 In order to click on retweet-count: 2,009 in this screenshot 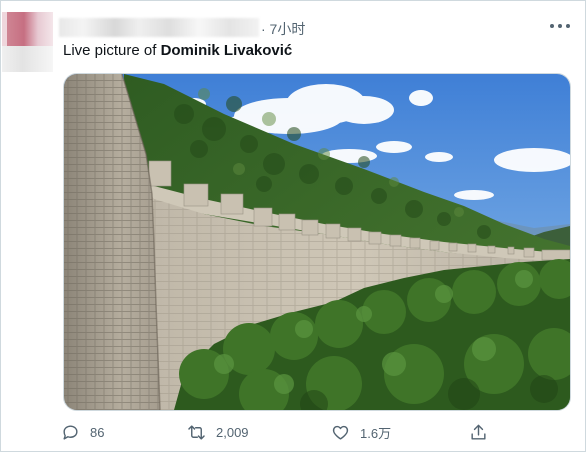, I will do `click(232, 432)`.